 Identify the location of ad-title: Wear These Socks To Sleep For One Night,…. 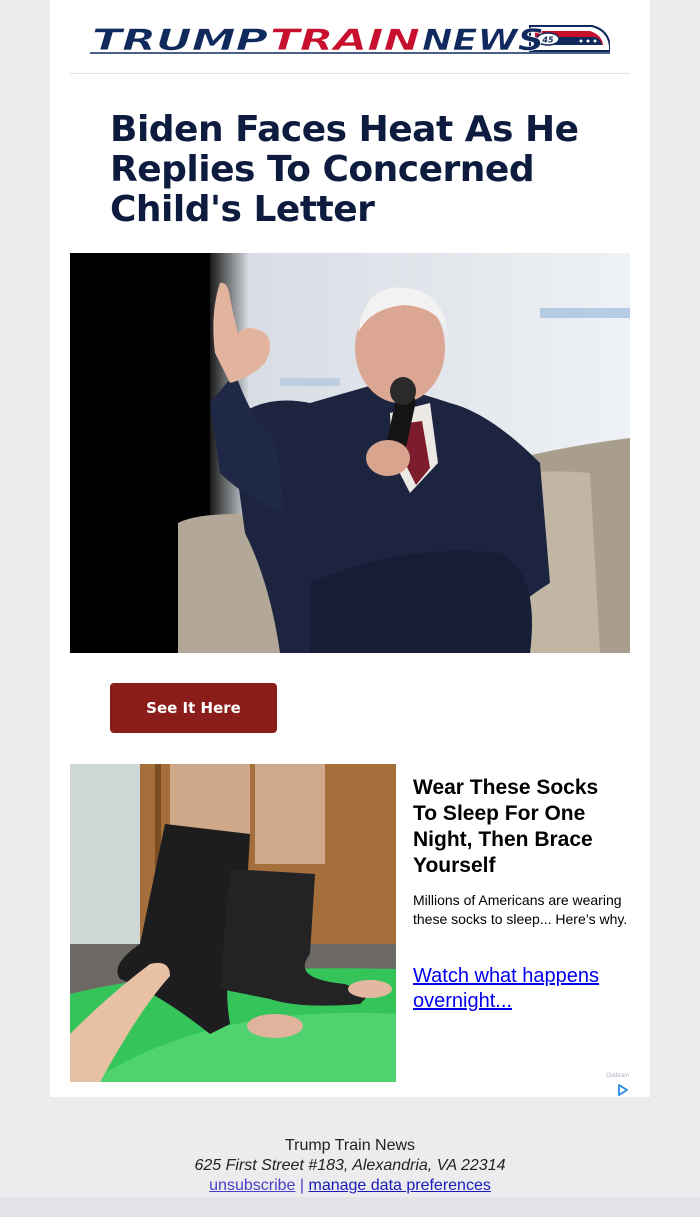
(520, 827).